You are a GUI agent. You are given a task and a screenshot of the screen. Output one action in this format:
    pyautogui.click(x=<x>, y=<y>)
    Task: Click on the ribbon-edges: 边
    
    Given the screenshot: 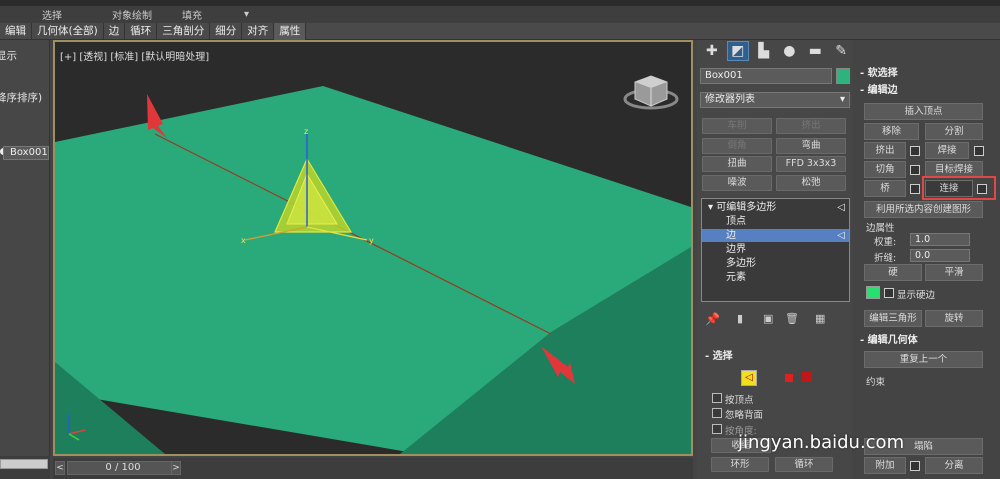 What is the action you would take?
    pyautogui.click(x=115, y=31)
    